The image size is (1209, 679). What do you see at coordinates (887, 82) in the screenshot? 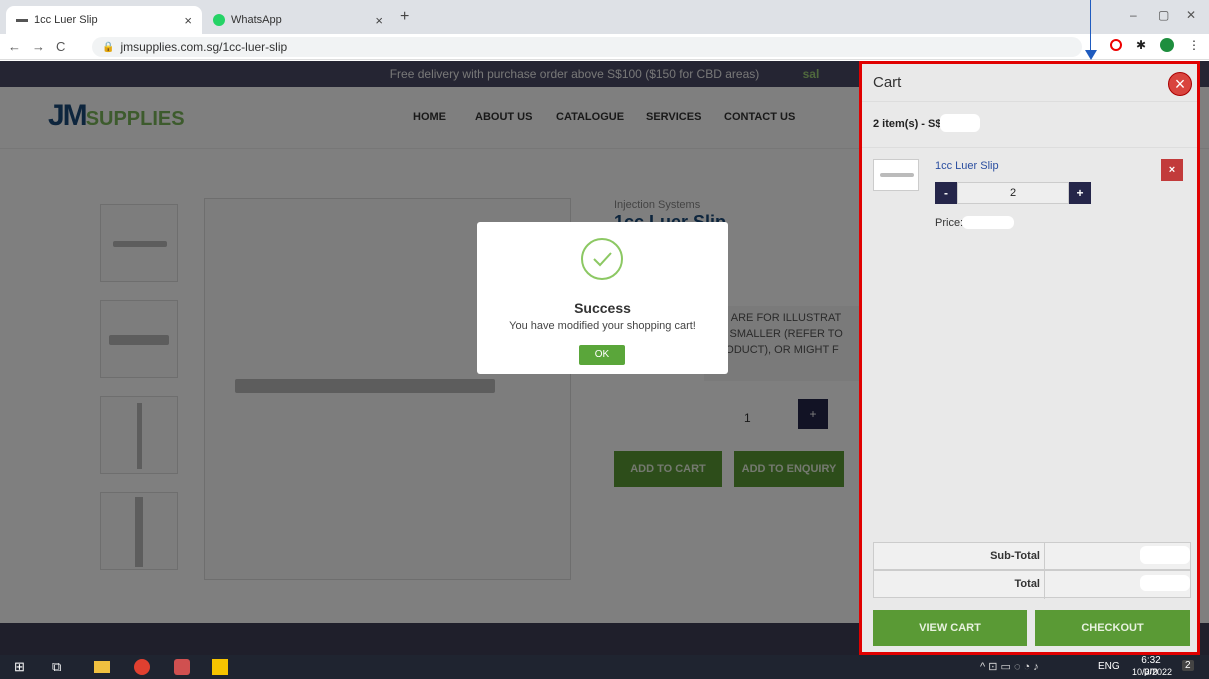
I see `cart-title: Cart` at bounding box center [887, 82].